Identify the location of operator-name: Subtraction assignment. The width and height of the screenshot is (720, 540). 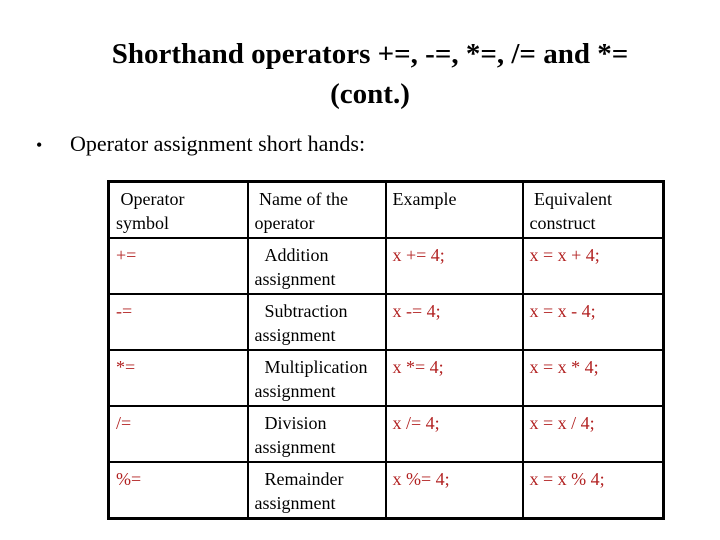
(316, 322).